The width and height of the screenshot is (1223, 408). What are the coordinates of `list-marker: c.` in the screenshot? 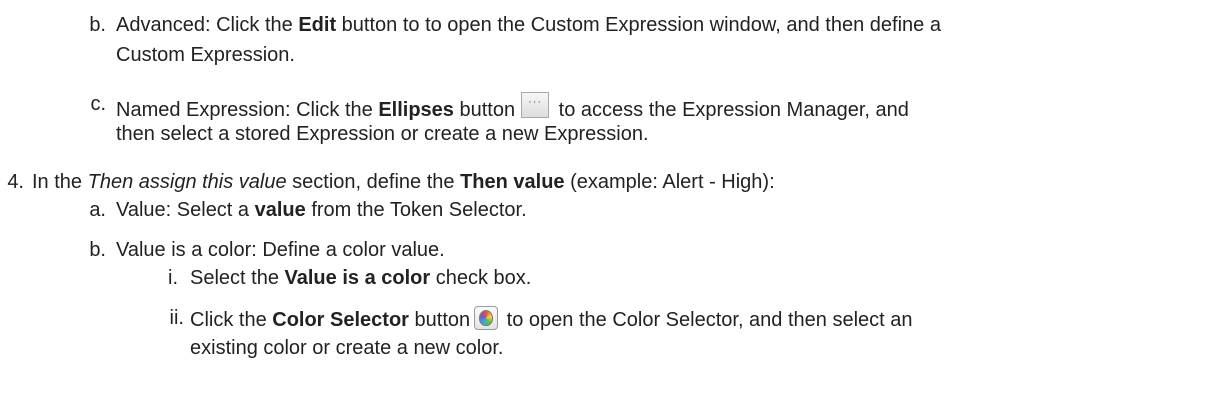 It's located at (98, 104).